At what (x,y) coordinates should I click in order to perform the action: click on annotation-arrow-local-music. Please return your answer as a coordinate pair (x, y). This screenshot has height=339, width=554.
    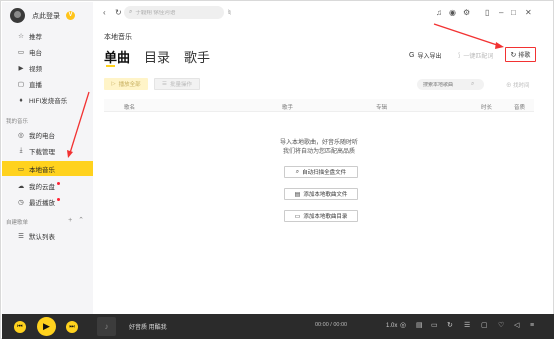
    Looking at the image, I should click on (79, 122).